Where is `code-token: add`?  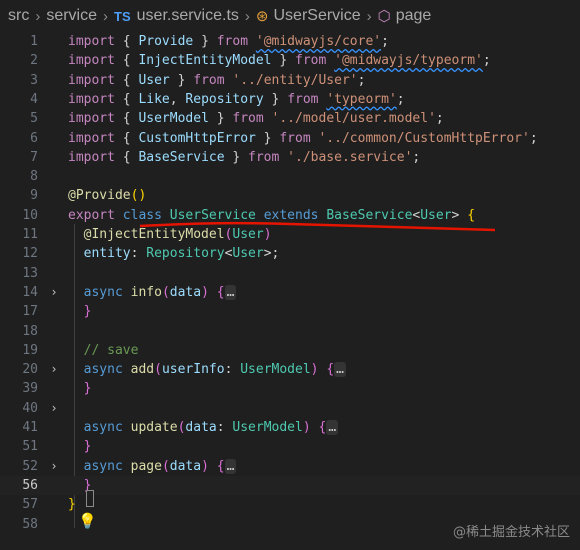
code-token: add is located at coordinates (142, 370).